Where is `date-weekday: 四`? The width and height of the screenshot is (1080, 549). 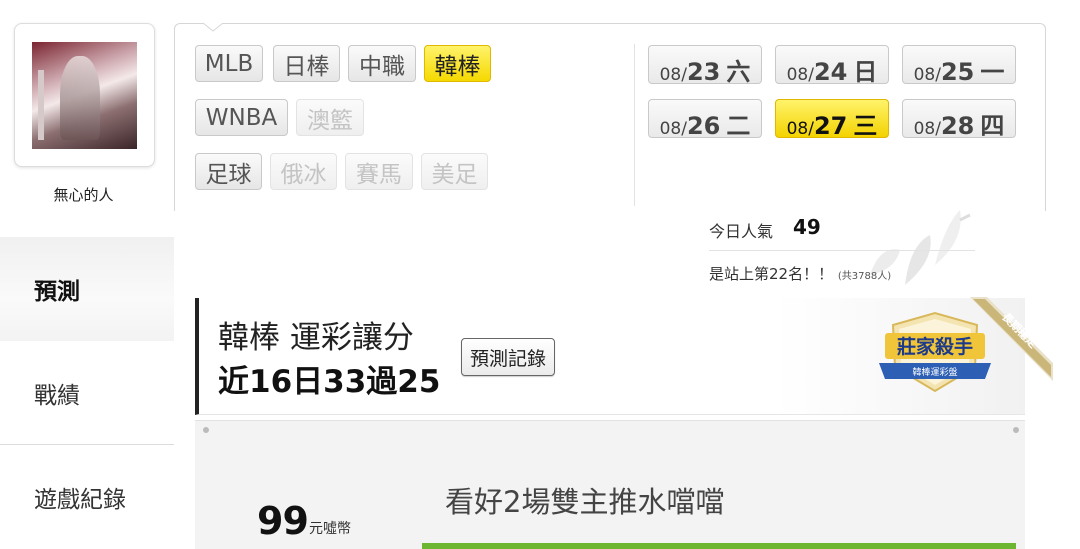
date-weekday: 四 is located at coordinates (992, 126).